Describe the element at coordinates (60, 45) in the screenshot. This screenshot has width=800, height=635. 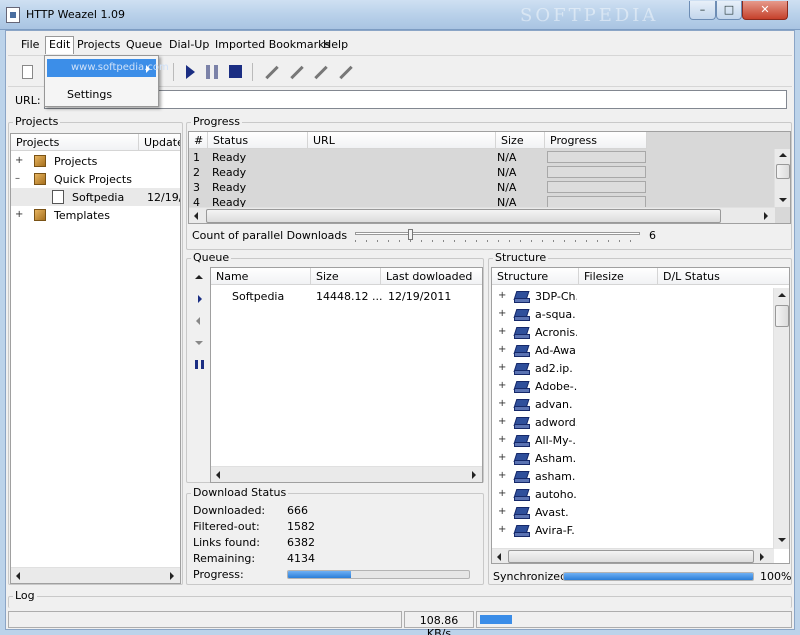
I see `menu-edit: Edit` at that location.